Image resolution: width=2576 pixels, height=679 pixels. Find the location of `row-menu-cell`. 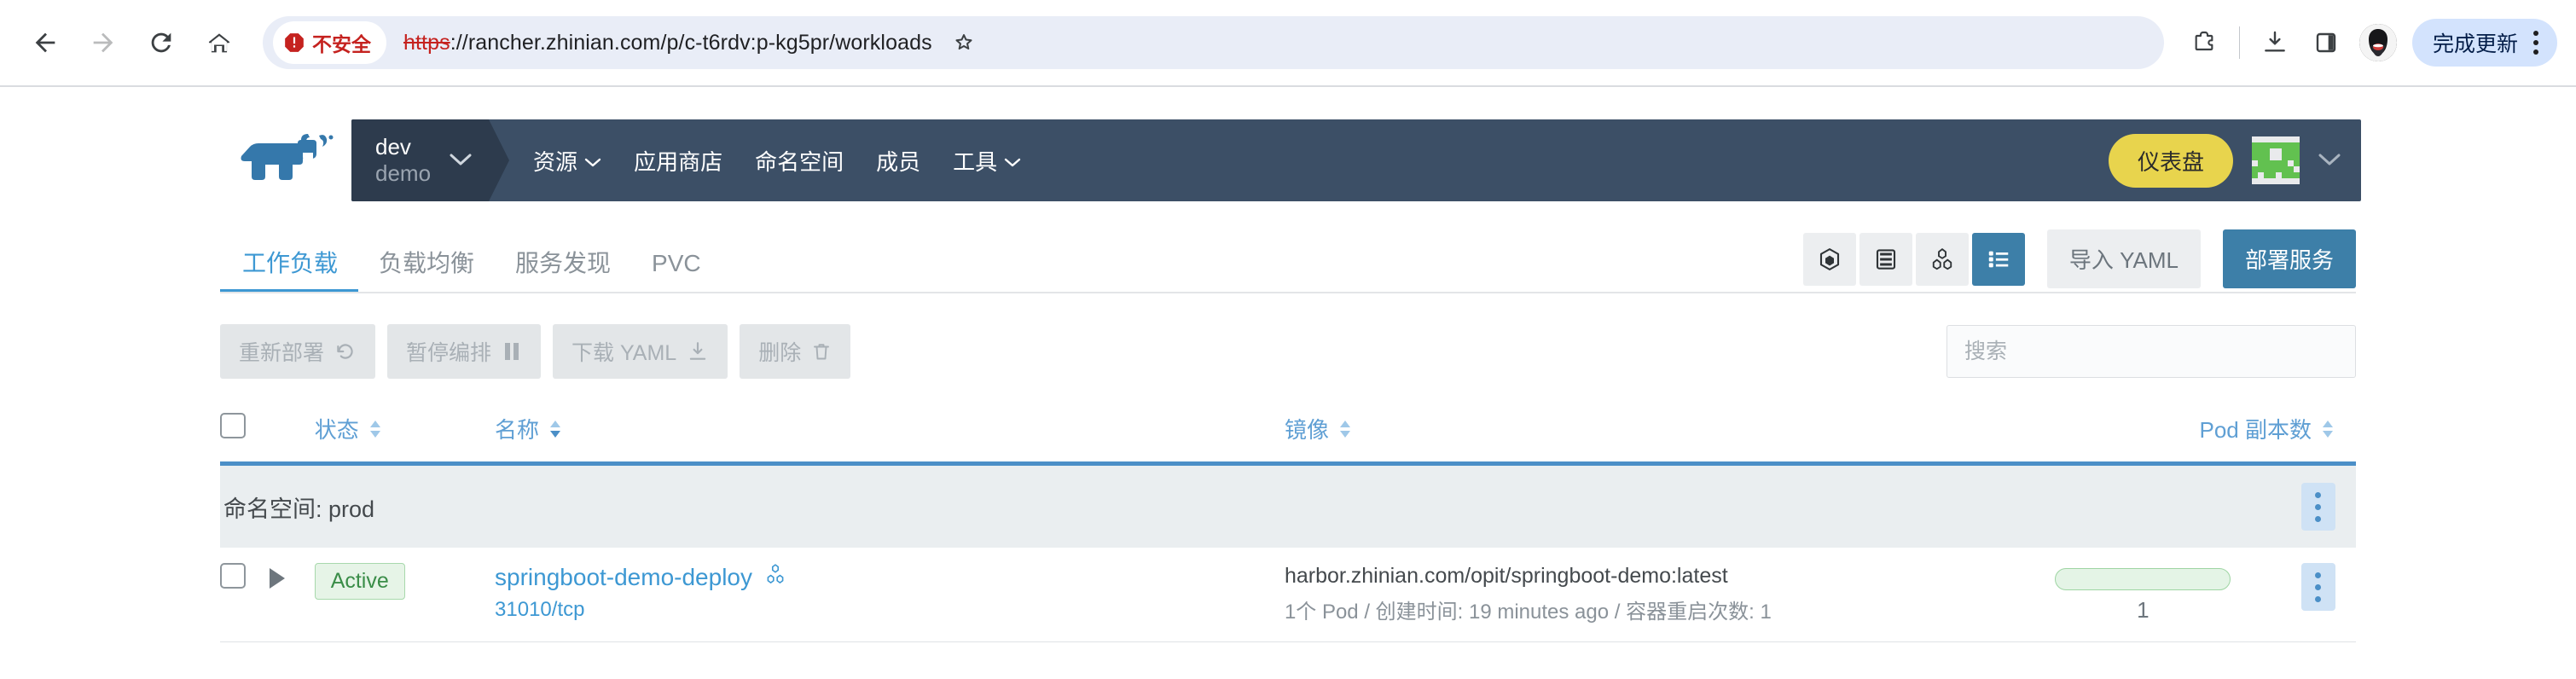

row-menu-cell is located at coordinates (2318, 595).